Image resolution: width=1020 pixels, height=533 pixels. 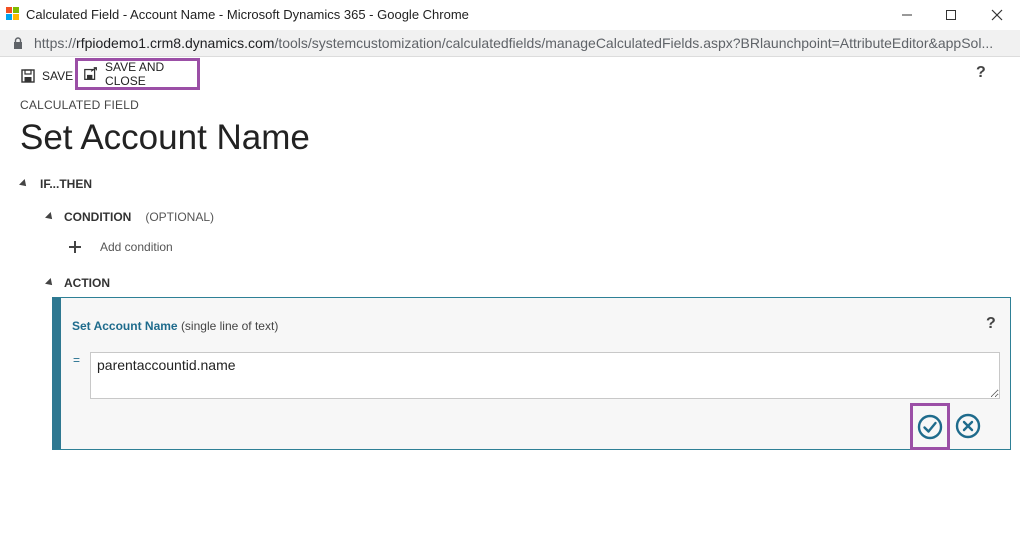 I want to click on add-condition-label: Add condition, so click(x=136, y=247).